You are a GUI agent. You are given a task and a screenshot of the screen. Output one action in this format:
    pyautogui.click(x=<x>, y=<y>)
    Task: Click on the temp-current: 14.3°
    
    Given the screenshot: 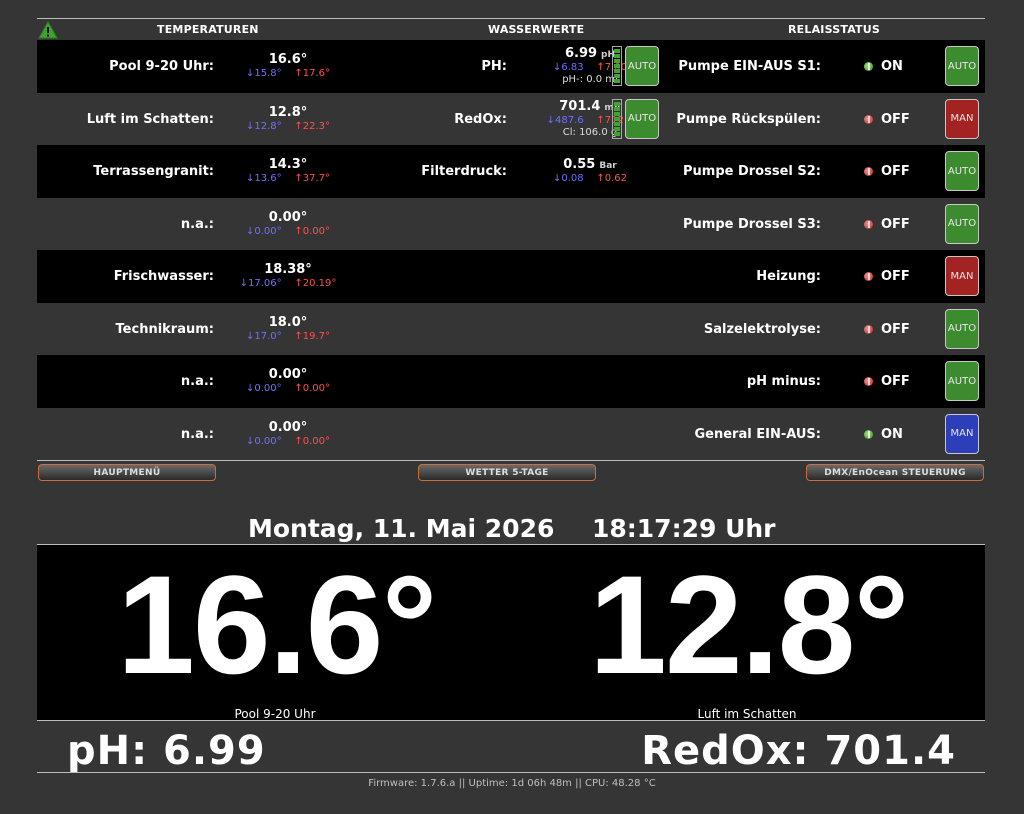 What is the action you would take?
    pyautogui.click(x=288, y=164)
    